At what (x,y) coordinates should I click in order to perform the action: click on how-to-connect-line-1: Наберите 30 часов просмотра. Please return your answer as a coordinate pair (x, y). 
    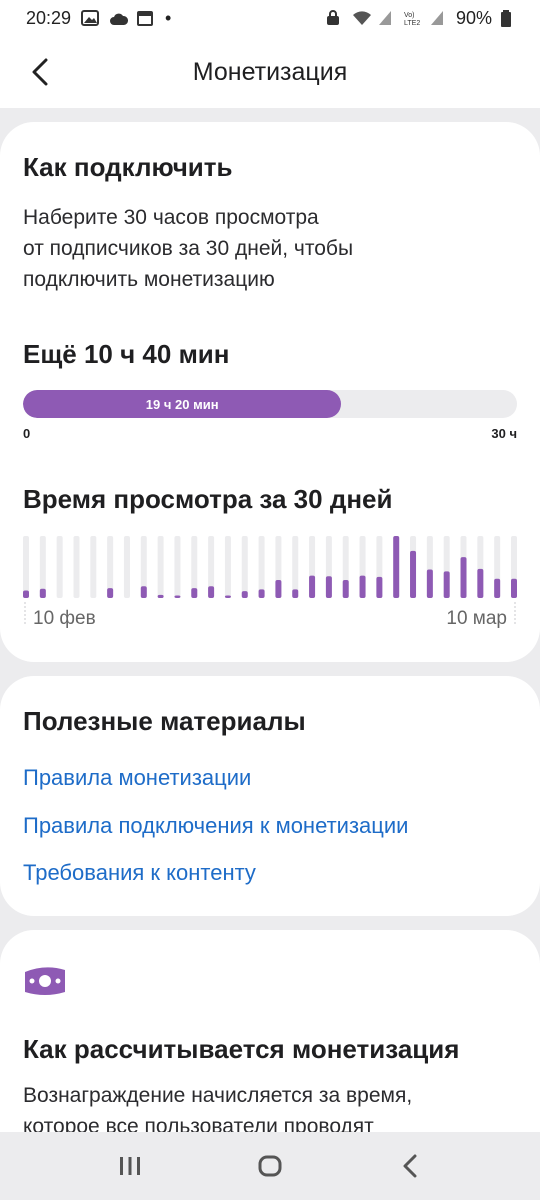
    Looking at the image, I should click on (171, 217).